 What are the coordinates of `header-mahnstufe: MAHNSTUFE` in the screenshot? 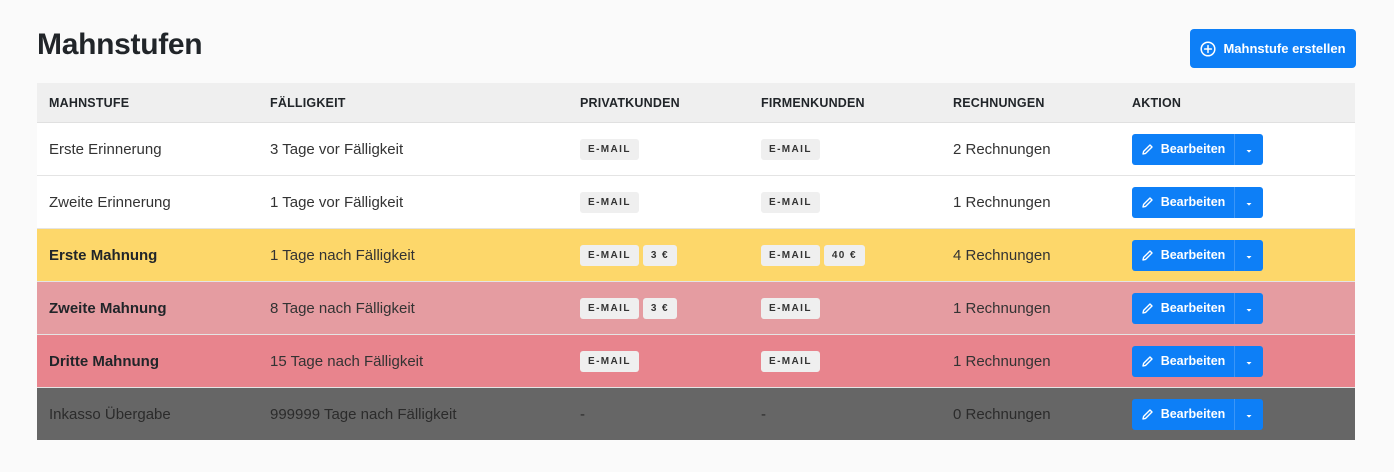 It's located at (147, 103).